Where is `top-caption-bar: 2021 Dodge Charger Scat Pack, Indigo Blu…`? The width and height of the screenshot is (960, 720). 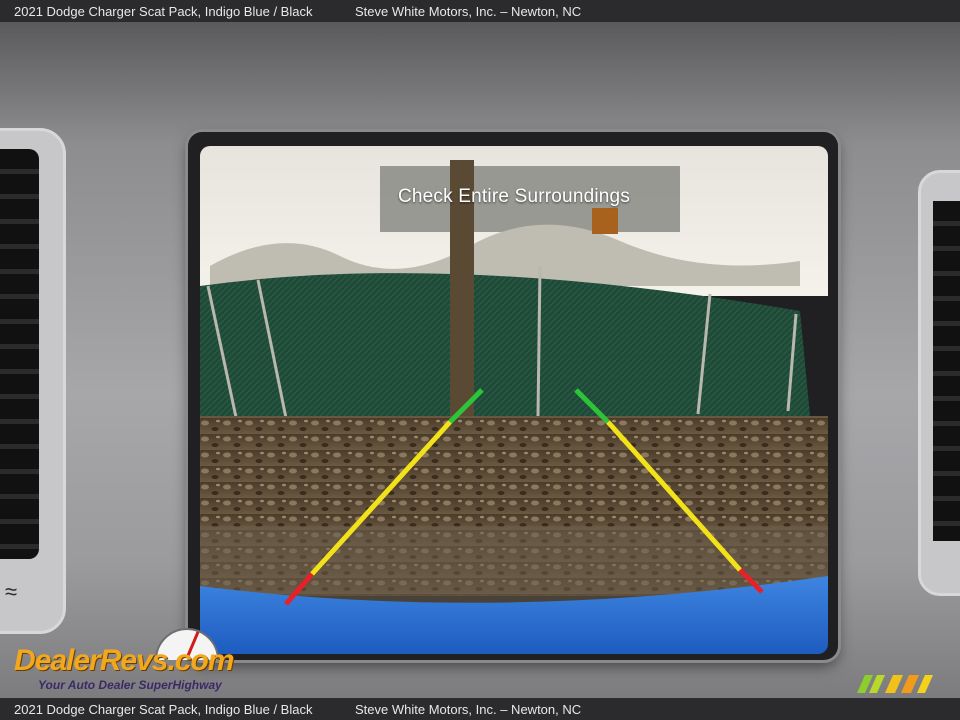
top-caption-bar: 2021 Dodge Charger Scat Pack, Indigo Blu… is located at coordinates (480, 11).